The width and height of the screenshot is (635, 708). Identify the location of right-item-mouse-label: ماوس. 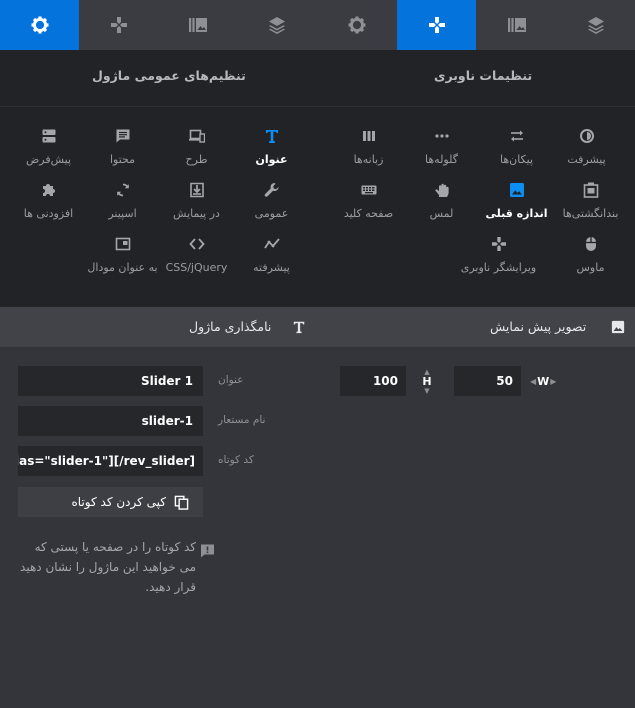
(590, 267).